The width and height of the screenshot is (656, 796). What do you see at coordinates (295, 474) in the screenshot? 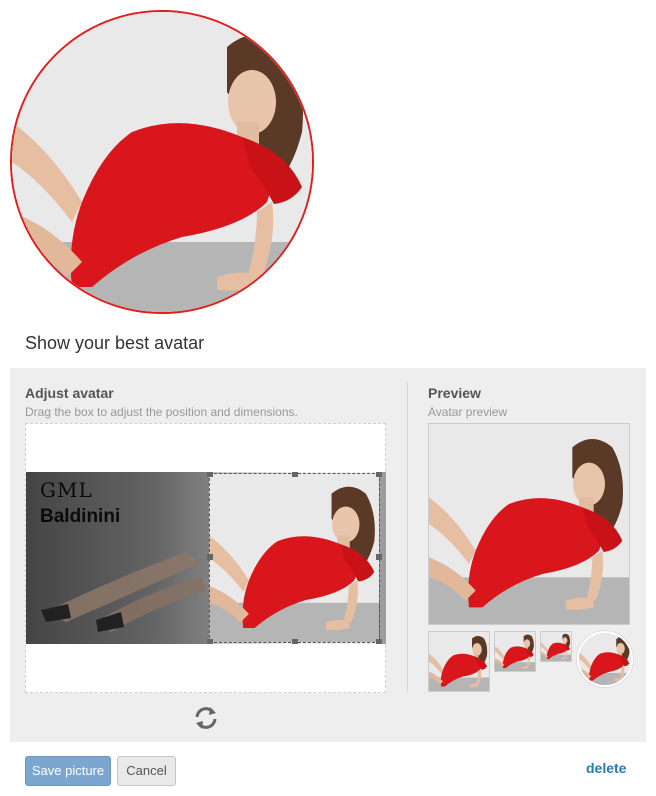
I see `crop-handle-n` at bounding box center [295, 474].